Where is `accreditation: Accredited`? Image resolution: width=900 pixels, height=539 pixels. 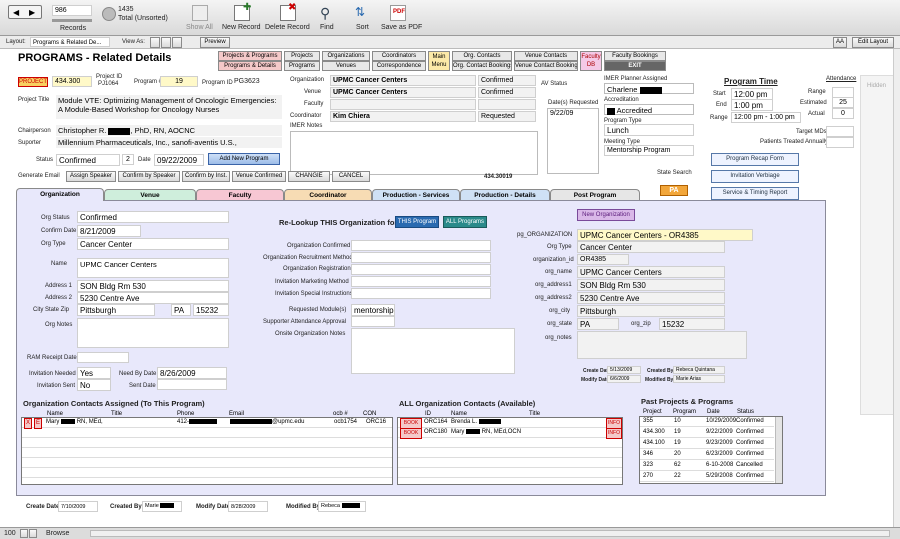 accreditation: Accredited is located at coordinates (649, 109).